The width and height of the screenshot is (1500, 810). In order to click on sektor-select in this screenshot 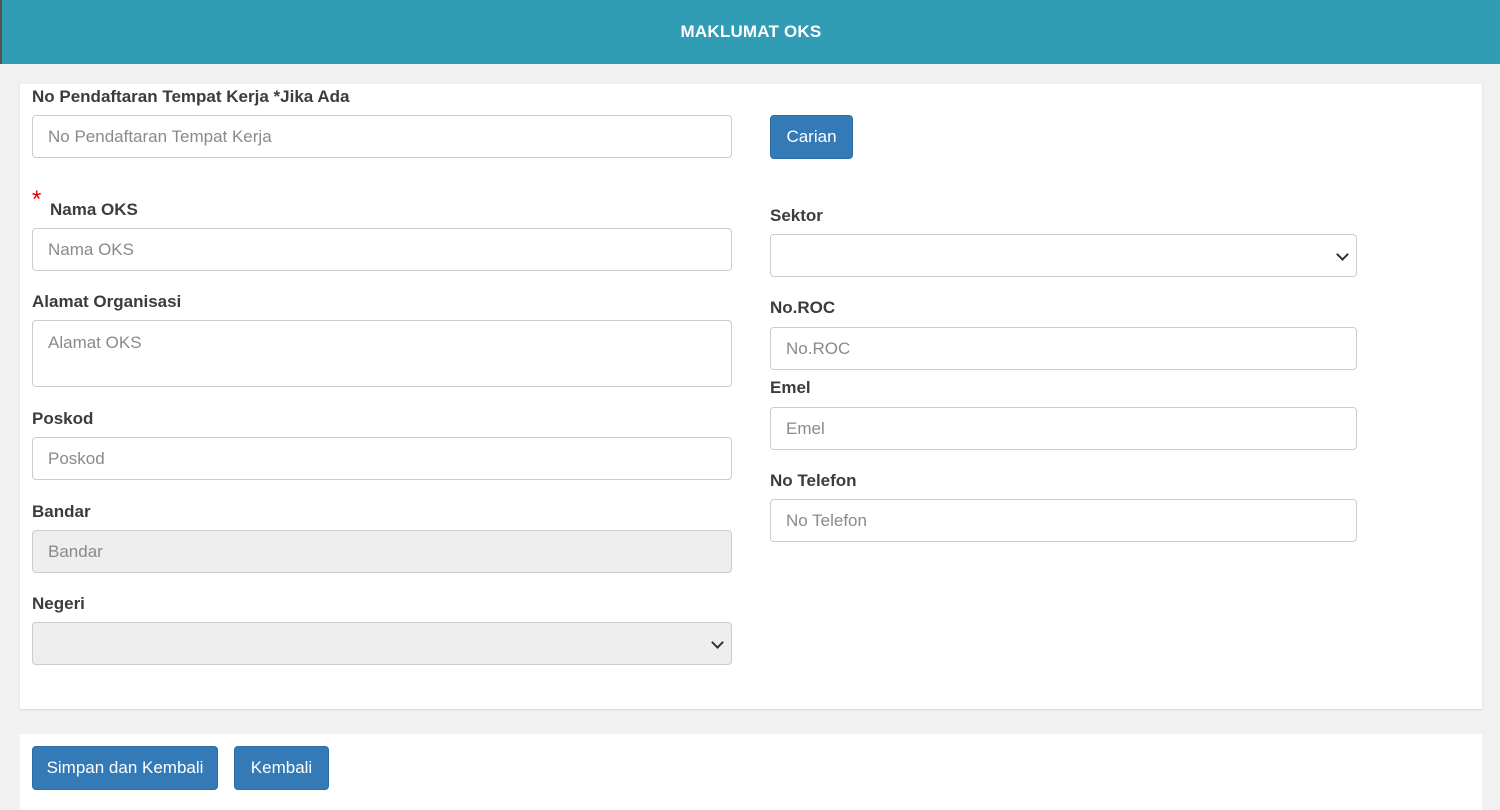, I will do `click(1063, 255)`.